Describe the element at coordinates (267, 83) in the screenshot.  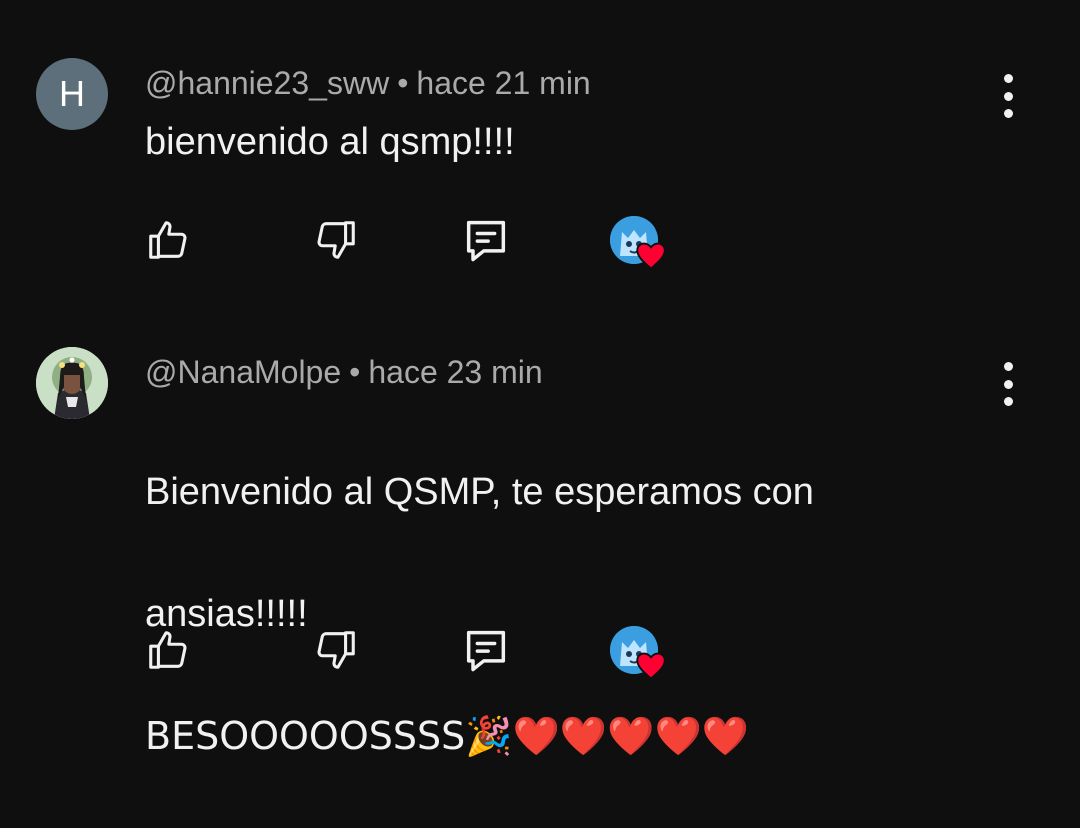
I see `comment-author: @hannie23_sww` at that location.